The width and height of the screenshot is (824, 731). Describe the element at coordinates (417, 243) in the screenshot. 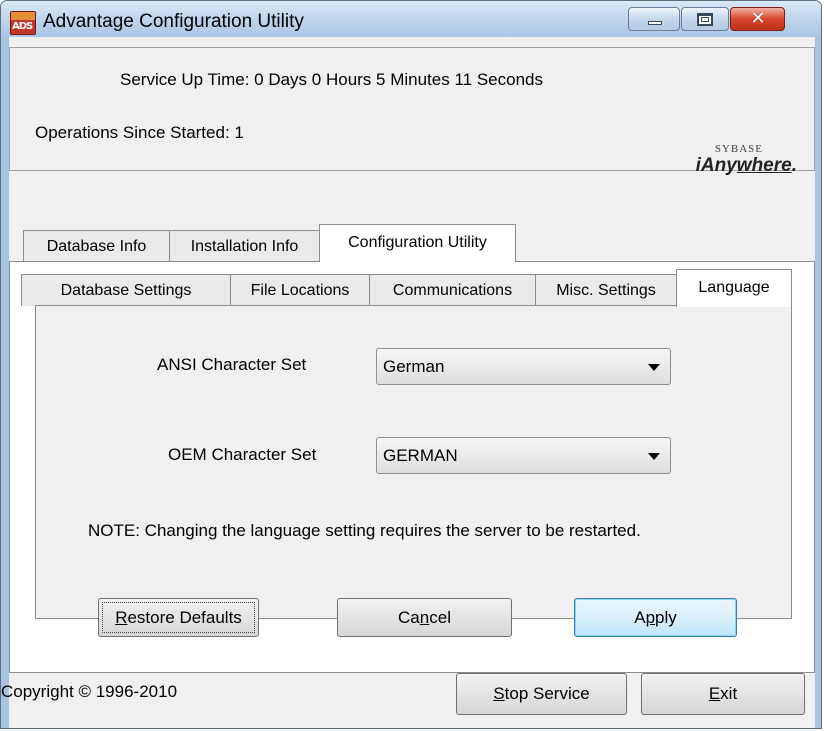

I see `tab-configuration-utility: Configuration Utility` at that location.